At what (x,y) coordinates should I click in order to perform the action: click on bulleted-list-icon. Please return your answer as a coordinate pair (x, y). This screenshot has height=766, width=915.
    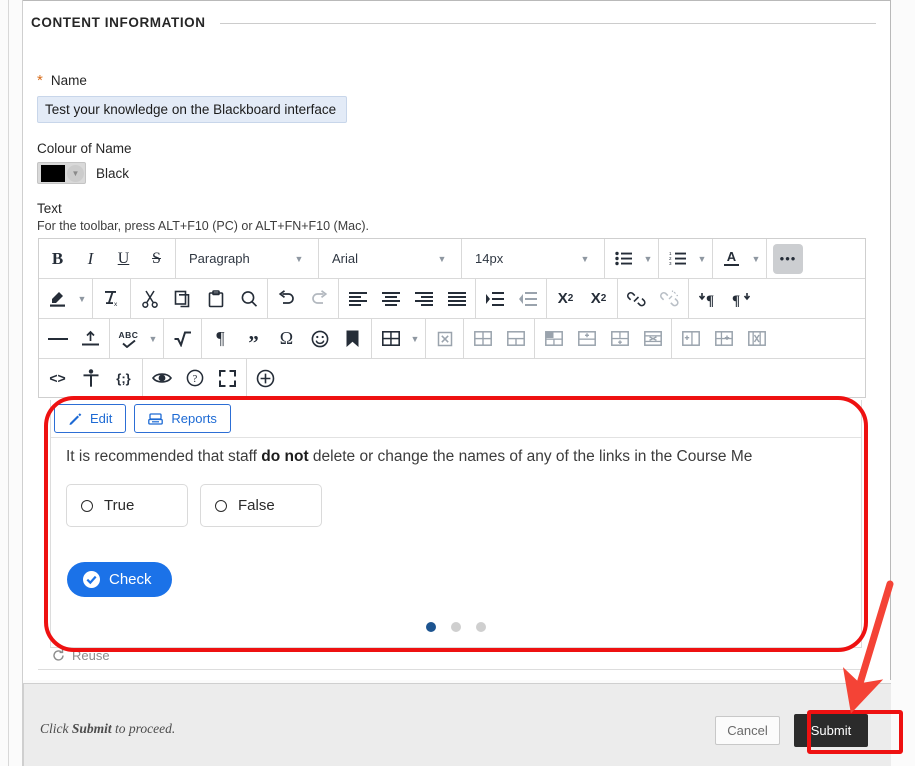
    Looking at the image, I should click on (623, 259).